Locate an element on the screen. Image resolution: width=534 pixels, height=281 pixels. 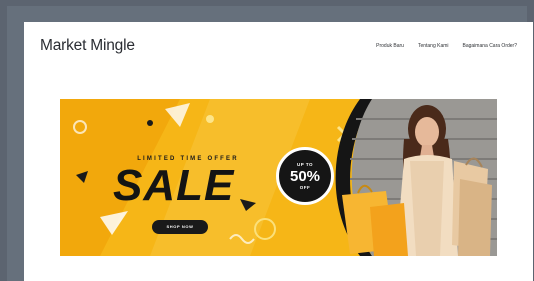
nav-link-about: Tentang Kami is located at coordinates (433, 46).